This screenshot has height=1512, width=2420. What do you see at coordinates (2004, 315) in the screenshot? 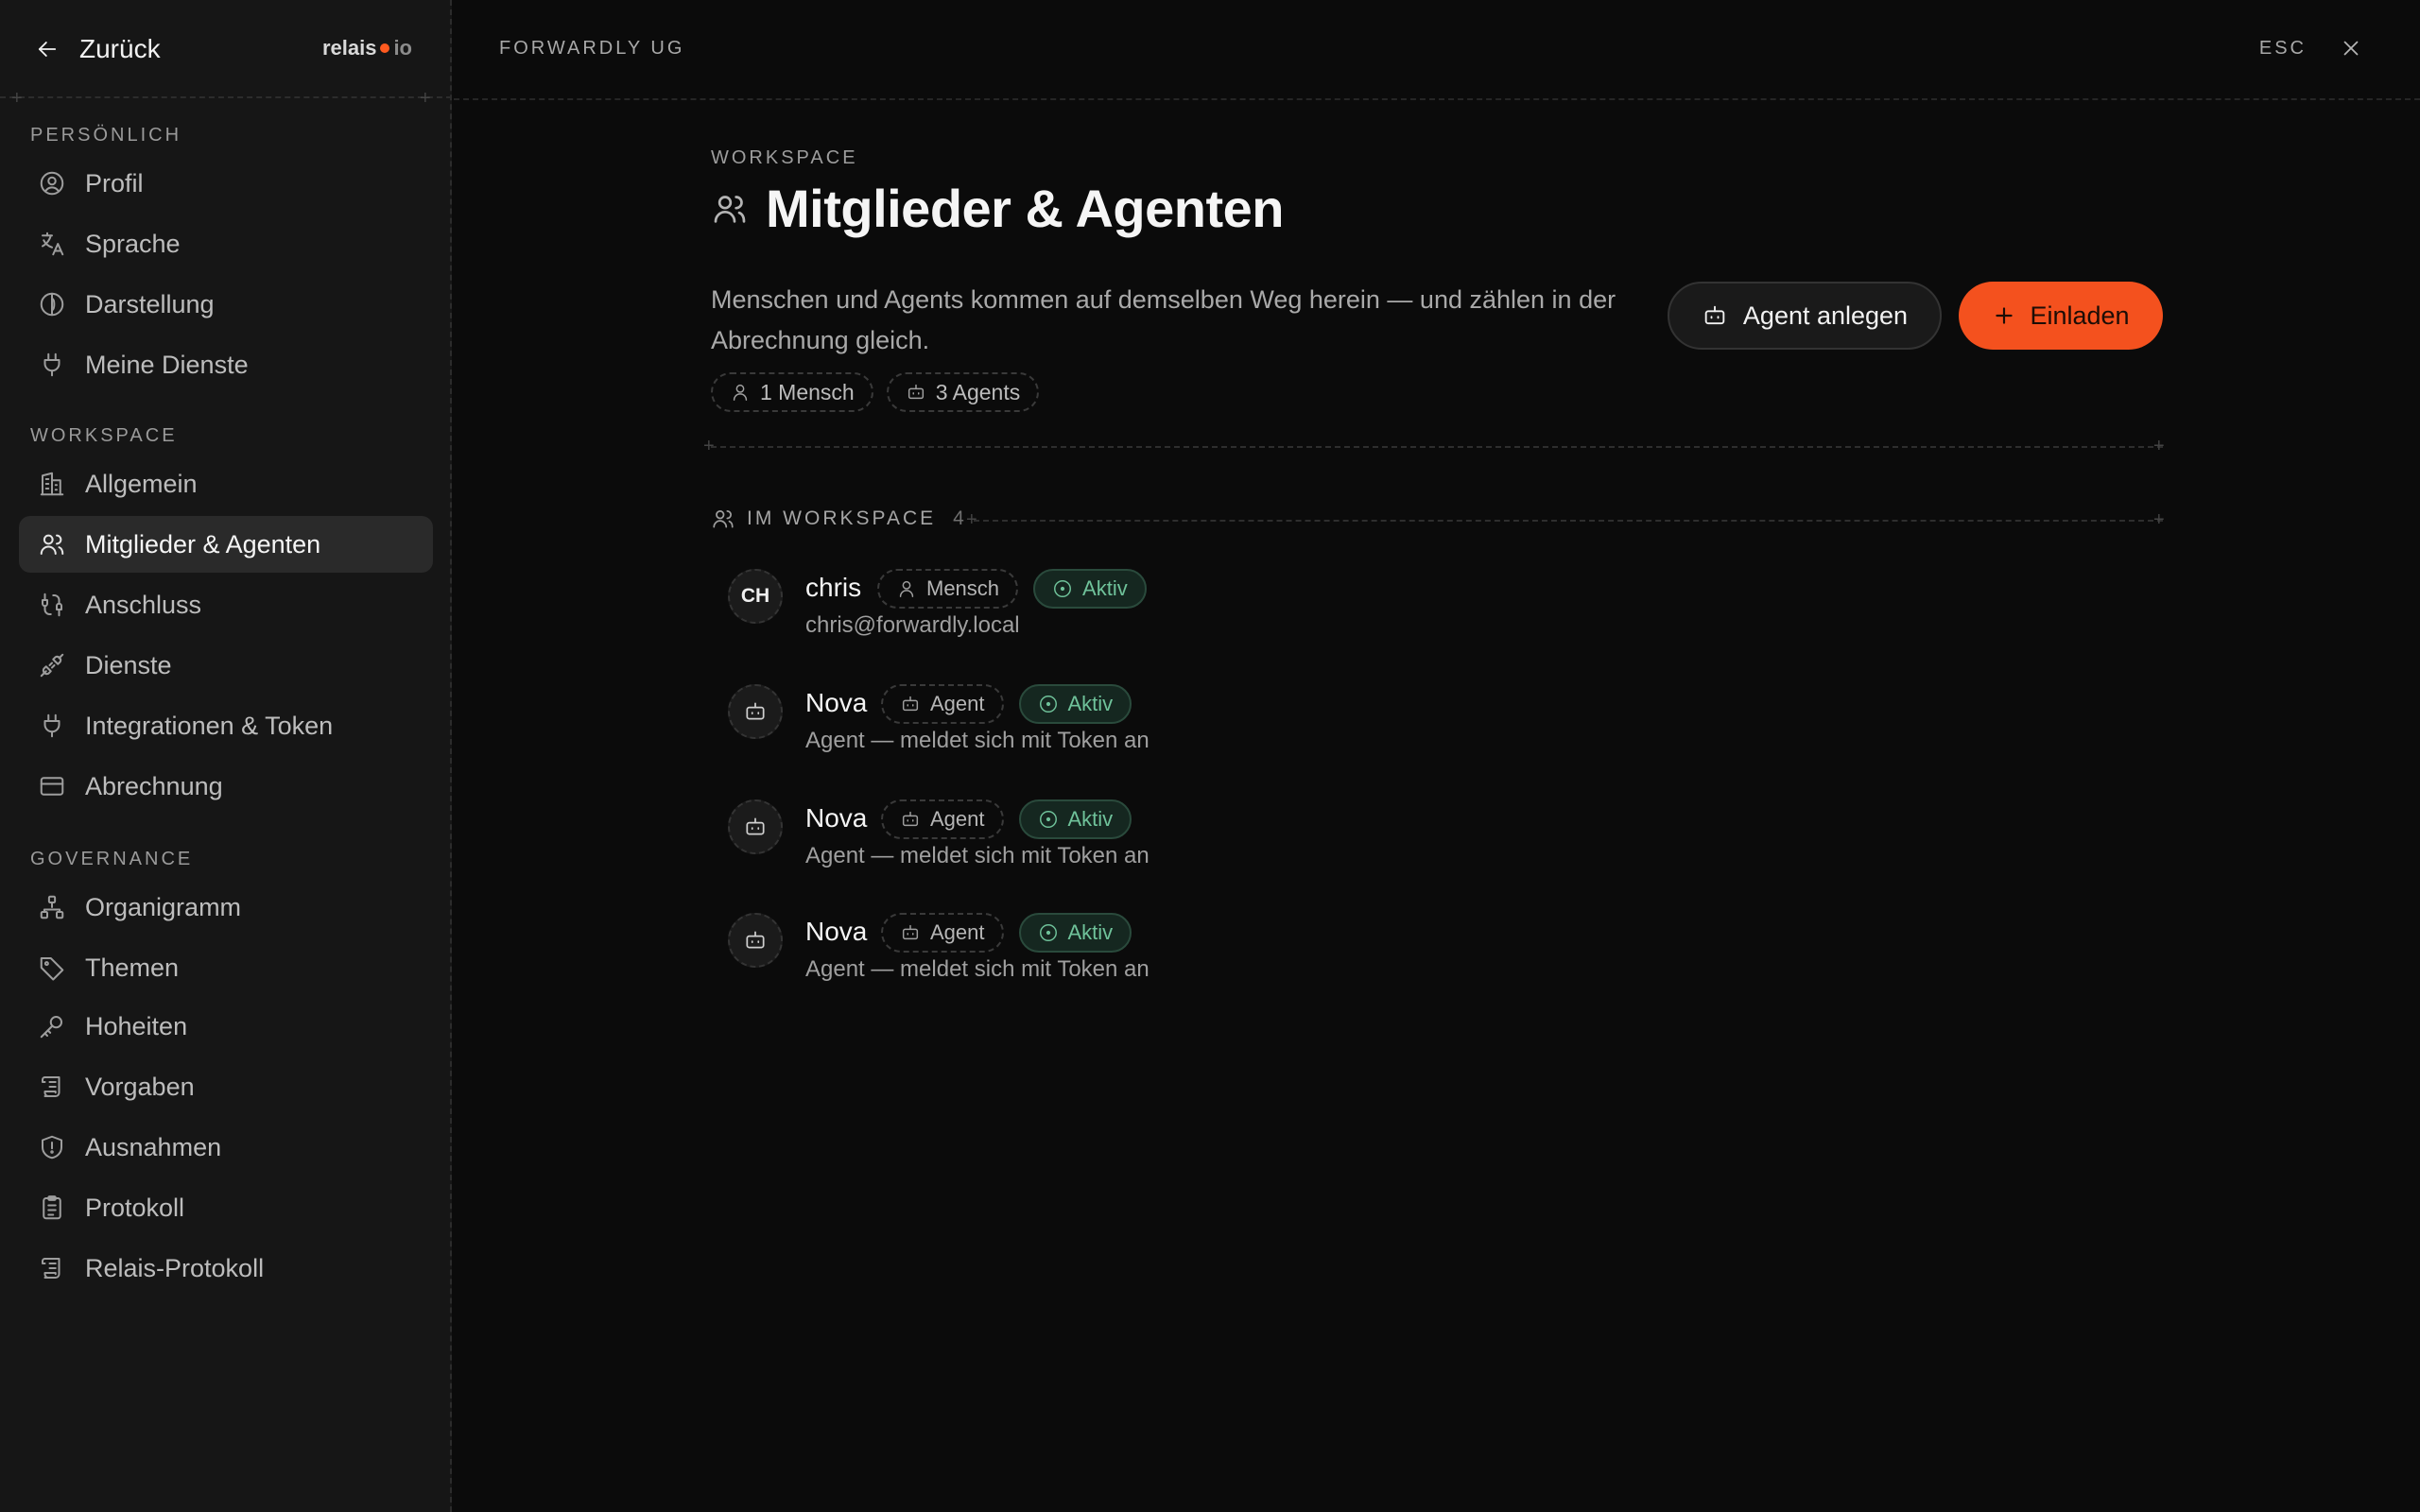
I see `plus-icon` at bounding box center [2004, 315].